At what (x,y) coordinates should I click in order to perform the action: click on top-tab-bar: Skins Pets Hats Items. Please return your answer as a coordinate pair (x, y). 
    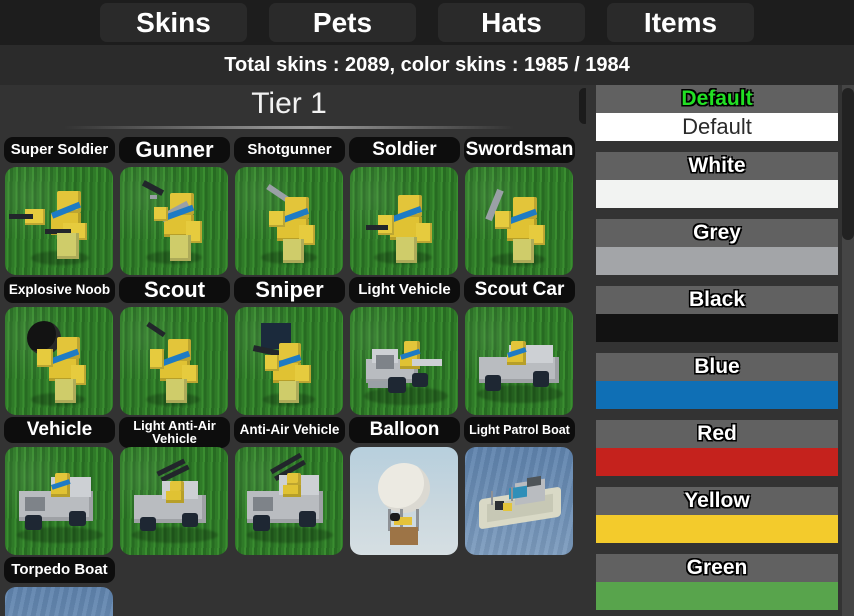
    Looking at the image, I should click on (427, 22).